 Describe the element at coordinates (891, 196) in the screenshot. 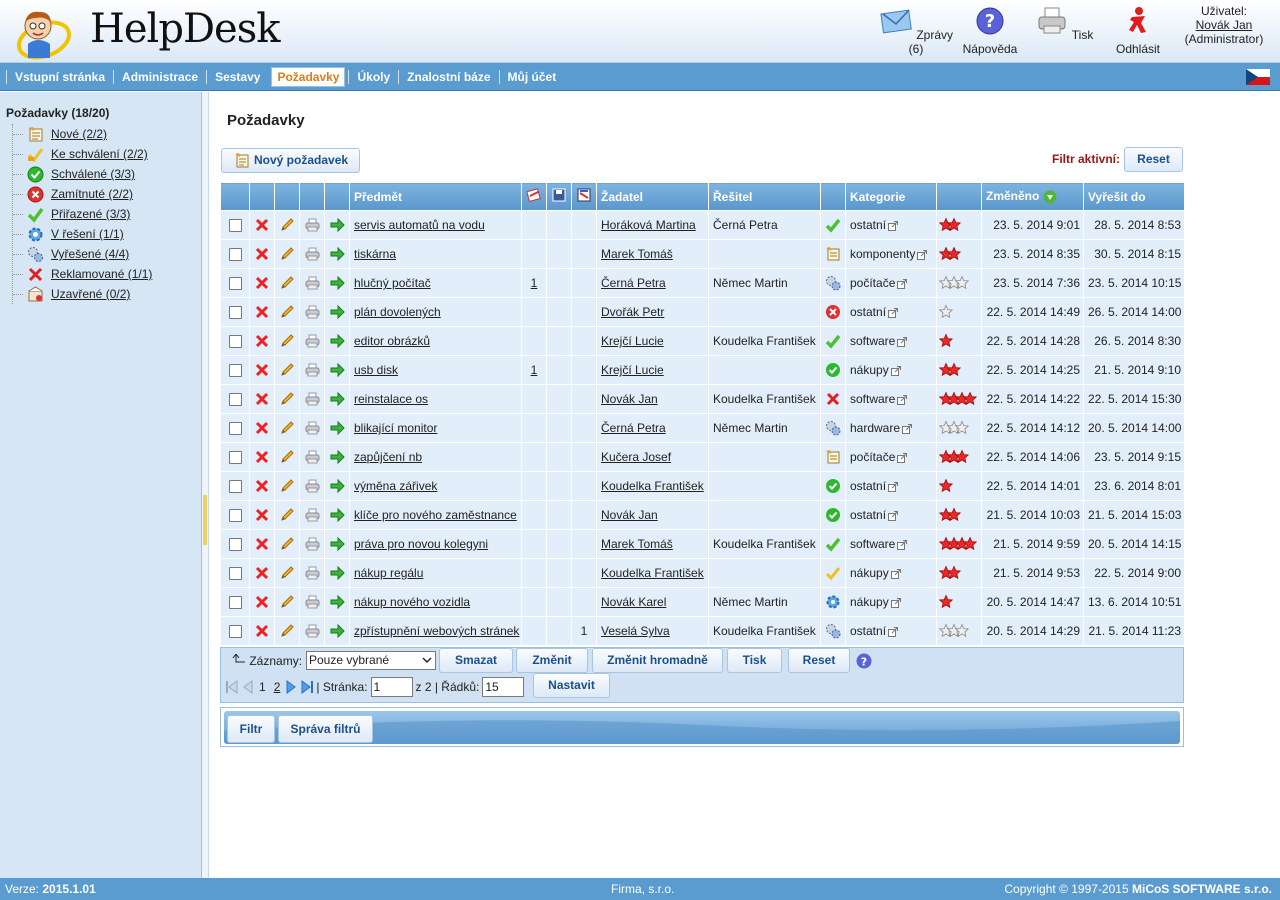

I see `header-category: Kategorie` at that location.